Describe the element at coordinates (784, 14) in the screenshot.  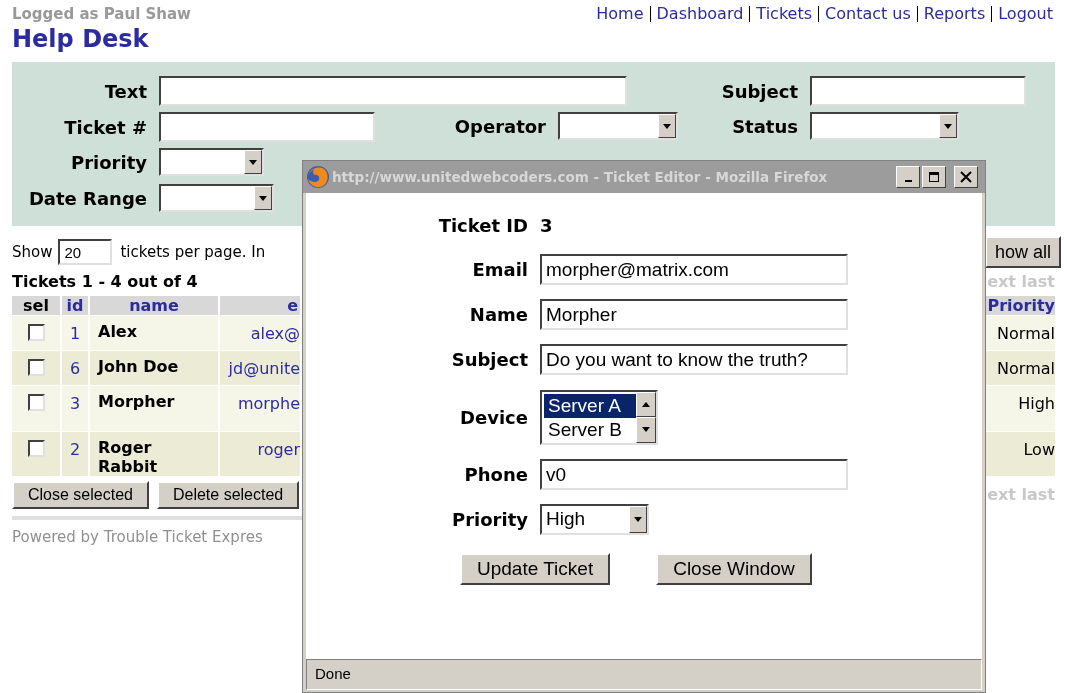
I see `nav-link: Tickets` at that location.